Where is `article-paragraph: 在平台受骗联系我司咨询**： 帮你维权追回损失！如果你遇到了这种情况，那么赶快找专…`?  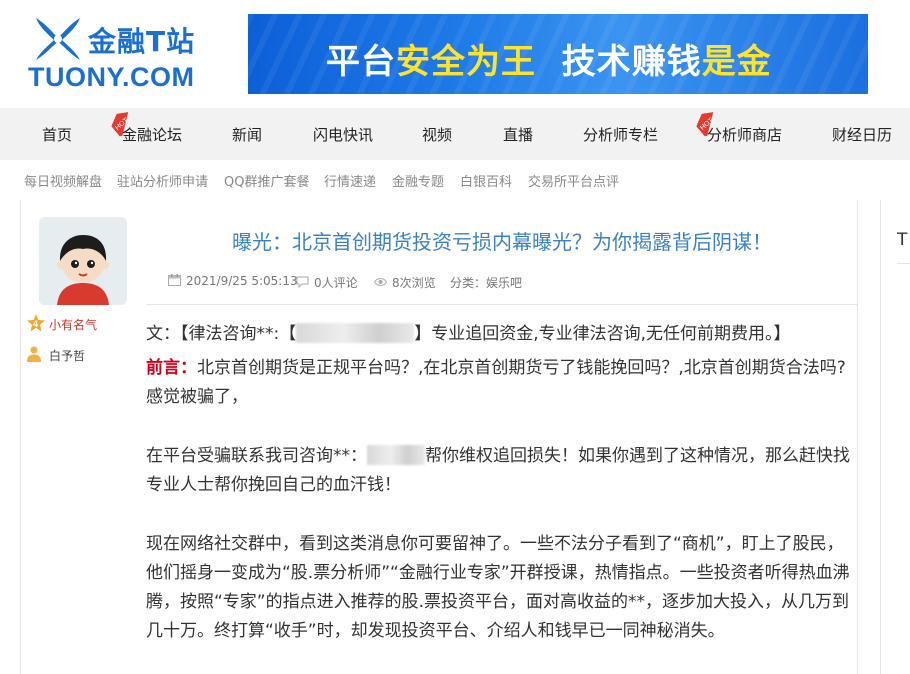 article-paragraph: 在平台受骗联系我司咨询**： 帮你维权追回损失！如果你遇到了这种情况，那么赶快找专… is located at coordinates (498, 470).